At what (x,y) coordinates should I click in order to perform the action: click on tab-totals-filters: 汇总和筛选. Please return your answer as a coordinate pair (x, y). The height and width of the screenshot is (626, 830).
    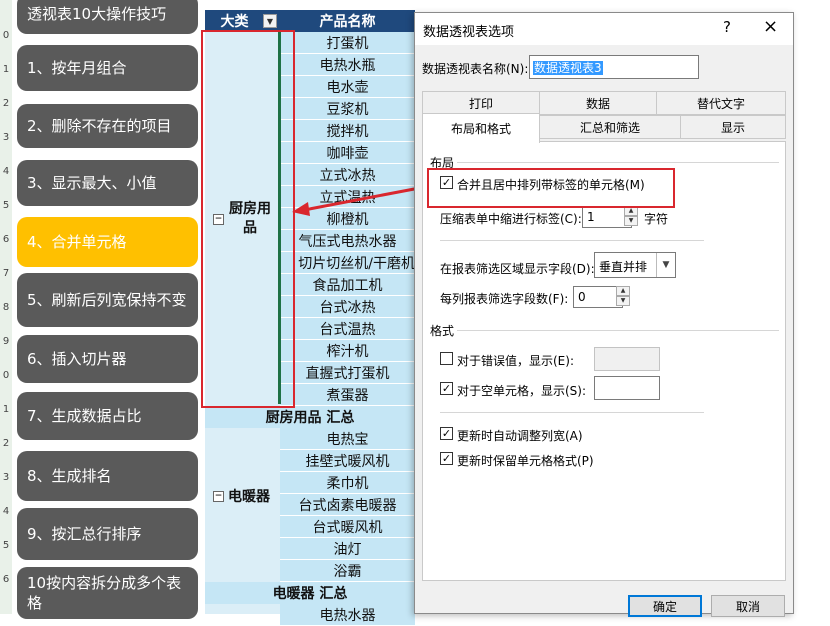
    Looking at the image, I should click on (610, 127).